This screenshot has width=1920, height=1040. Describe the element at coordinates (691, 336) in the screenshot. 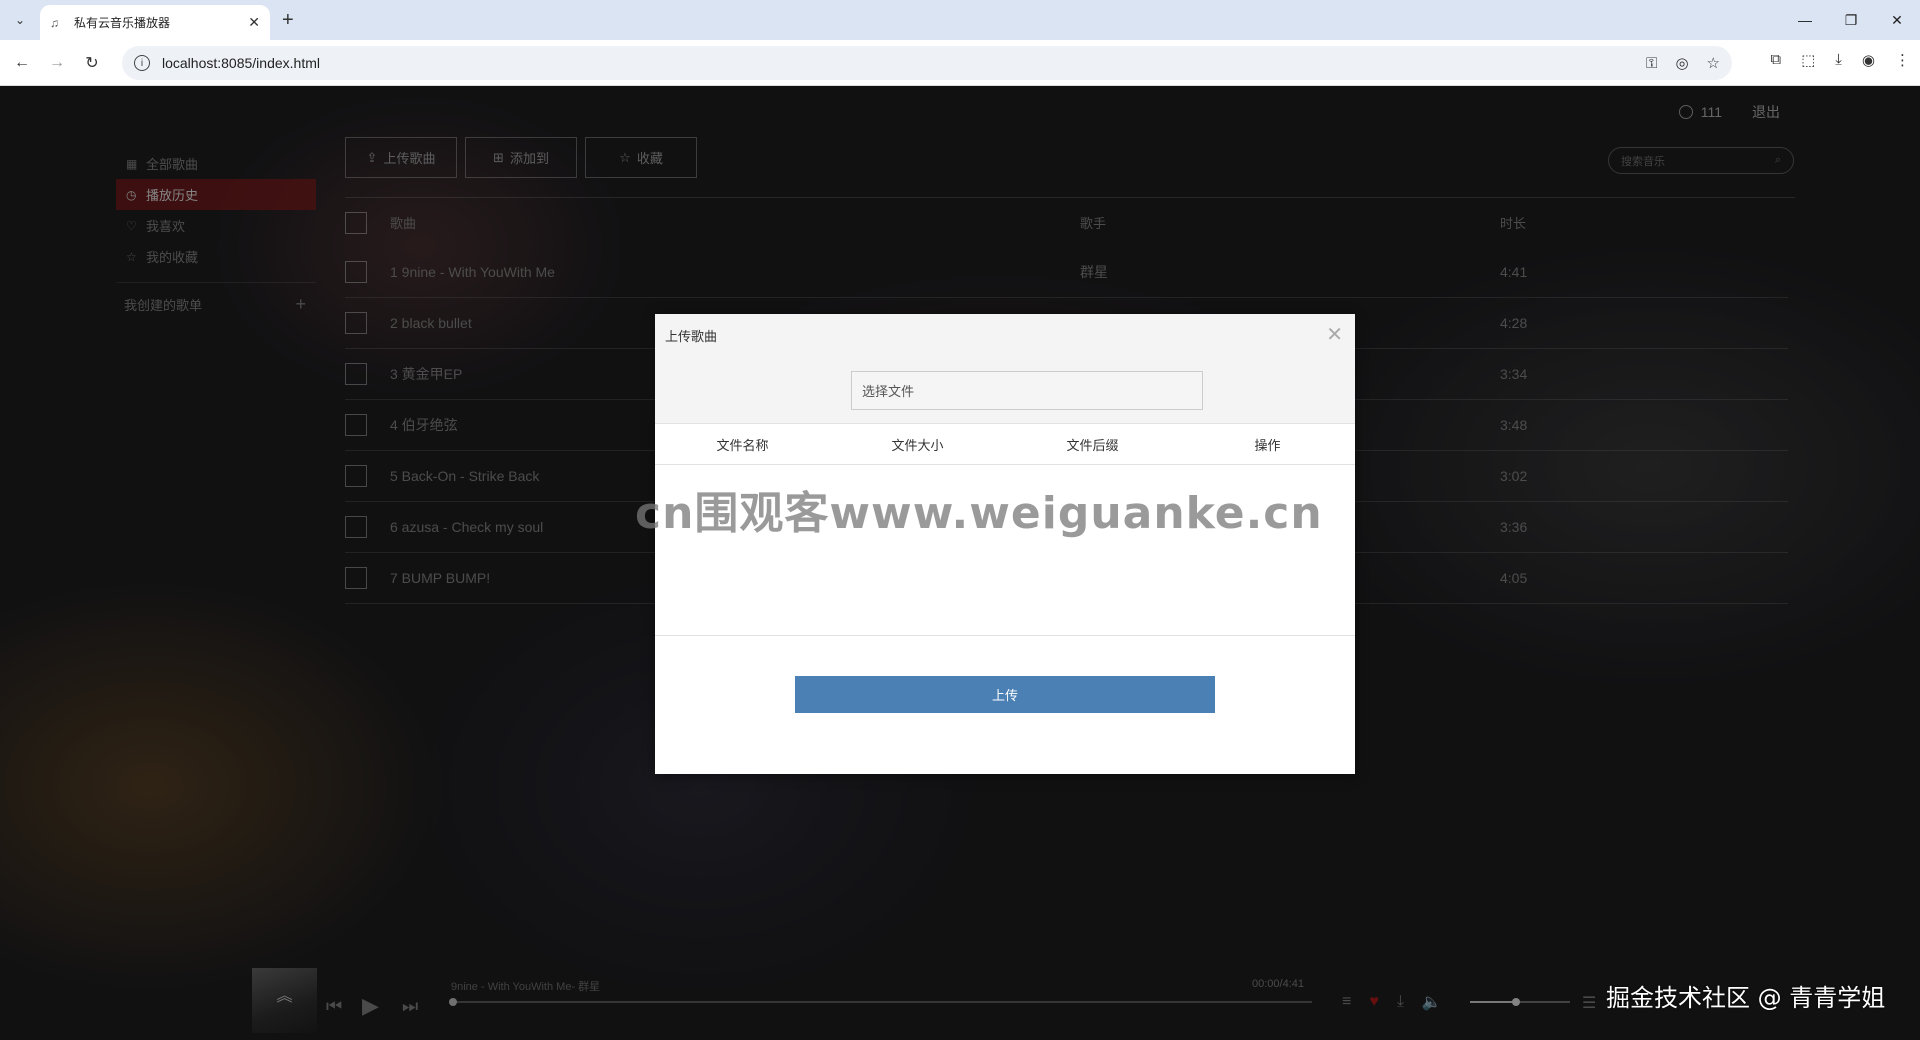

I see `upload-dialog-title: 上传歌曲` at that location.